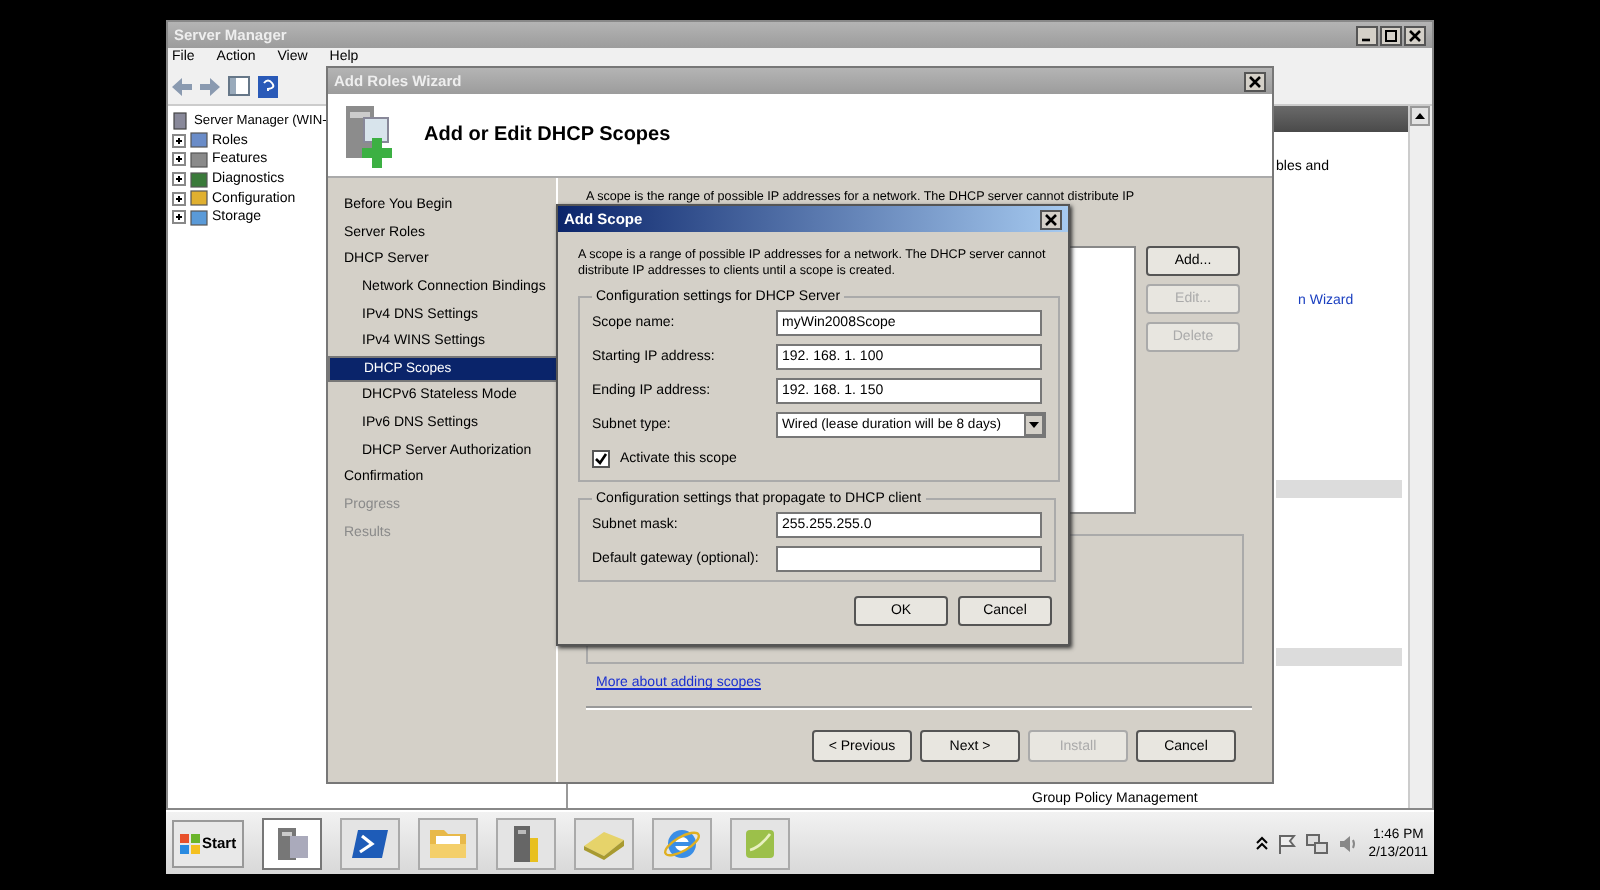  What do you see at coordinates (547, 135) in the screenshot?
I see `page-heading: Add or Edit DHCP Scopes` at bounding box center [547, 135].